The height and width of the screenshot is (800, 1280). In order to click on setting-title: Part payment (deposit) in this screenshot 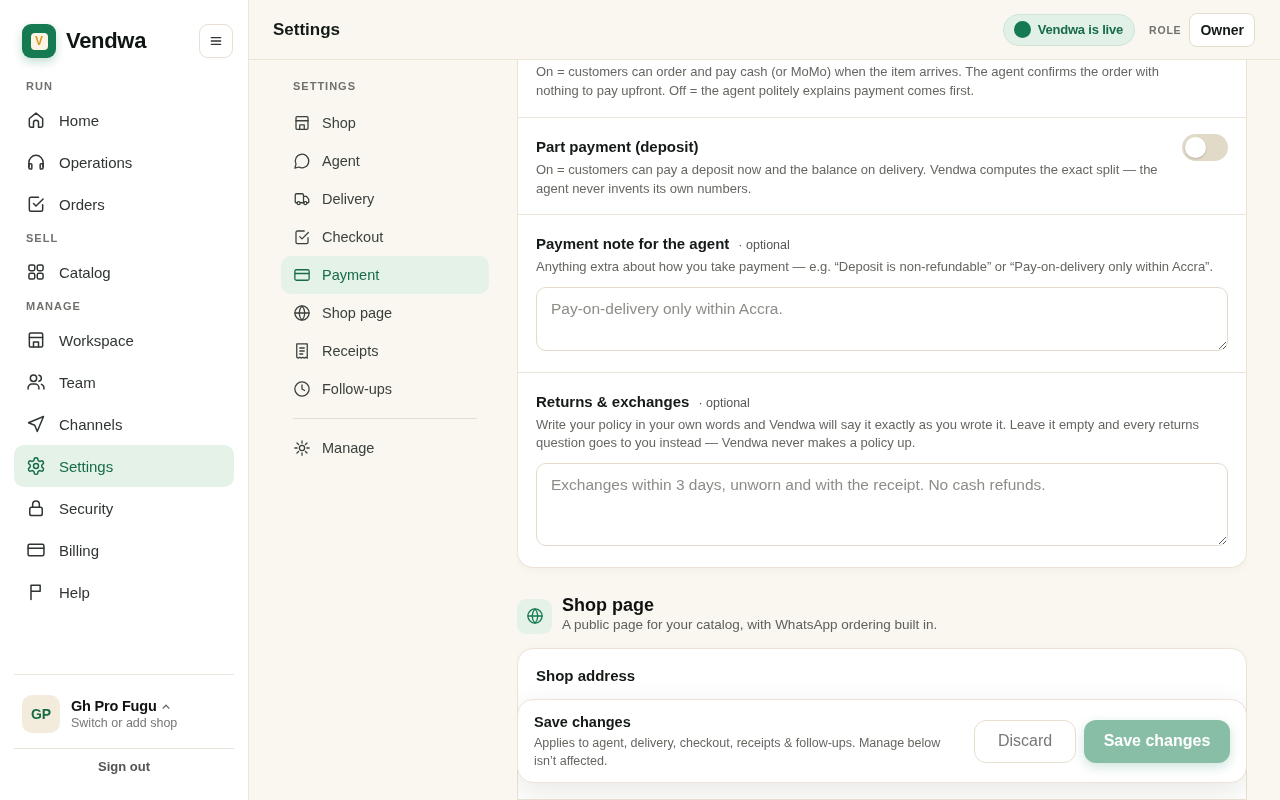, I will do `click(618, 147)`.